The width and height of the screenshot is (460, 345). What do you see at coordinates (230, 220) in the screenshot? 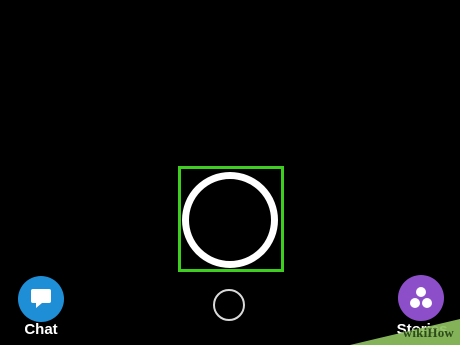
I see `capture-button` at bounding box center [230, 220].